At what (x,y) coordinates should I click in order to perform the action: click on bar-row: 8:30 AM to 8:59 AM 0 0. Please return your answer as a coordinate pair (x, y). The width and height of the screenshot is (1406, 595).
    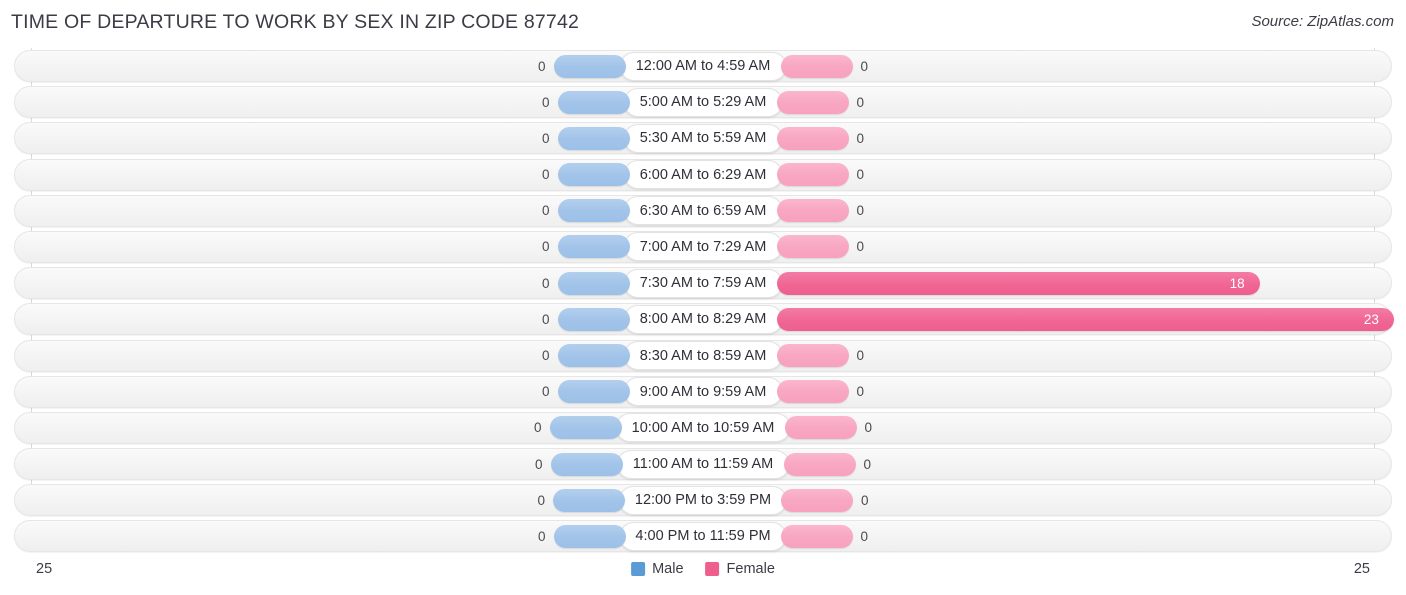
    Looking at the image, I should click on (703, 356).